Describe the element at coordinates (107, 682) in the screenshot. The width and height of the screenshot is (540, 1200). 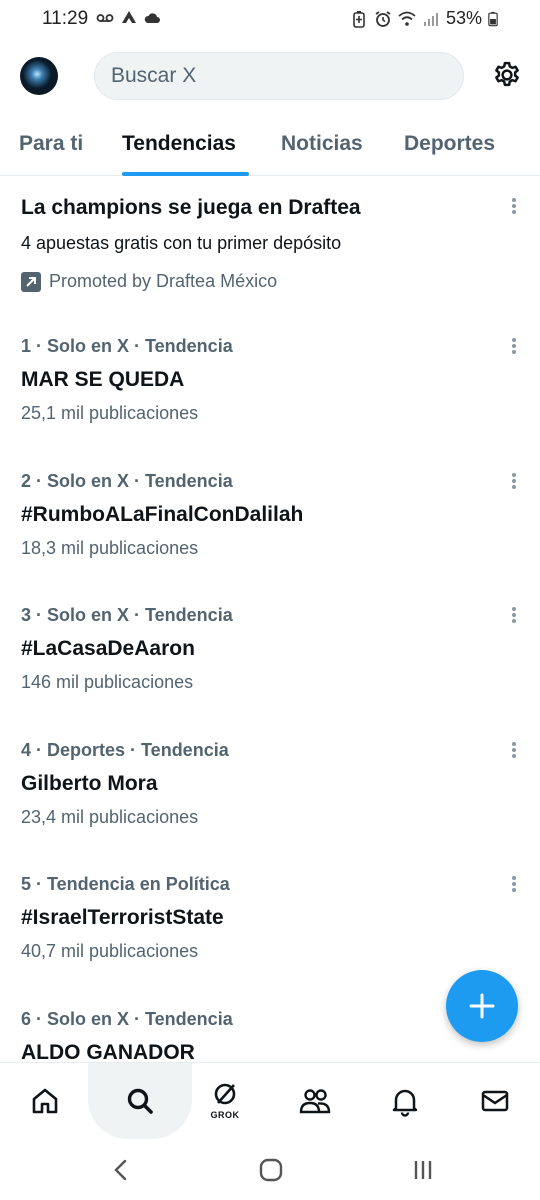
I see `trend-count: 146 mil publicaciones` at that location.